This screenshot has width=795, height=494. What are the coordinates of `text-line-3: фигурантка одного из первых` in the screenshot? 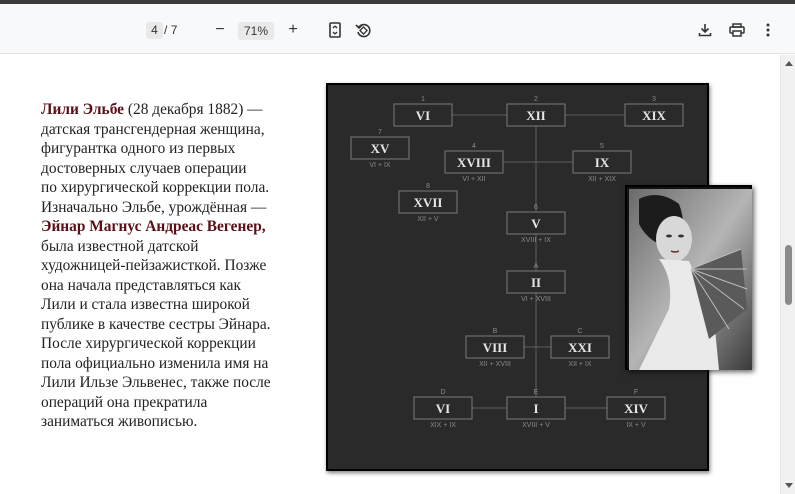 It's located at (138, 148).